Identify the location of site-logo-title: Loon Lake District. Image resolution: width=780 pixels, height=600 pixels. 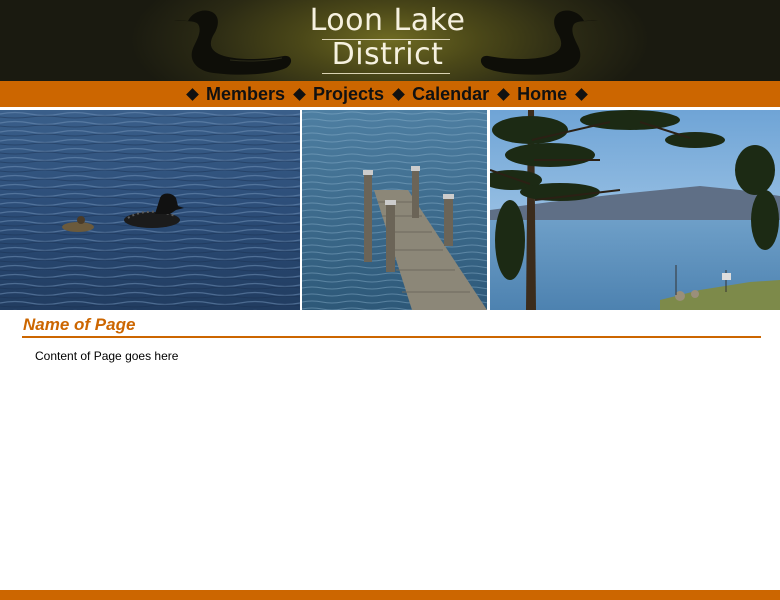
(387, 38).